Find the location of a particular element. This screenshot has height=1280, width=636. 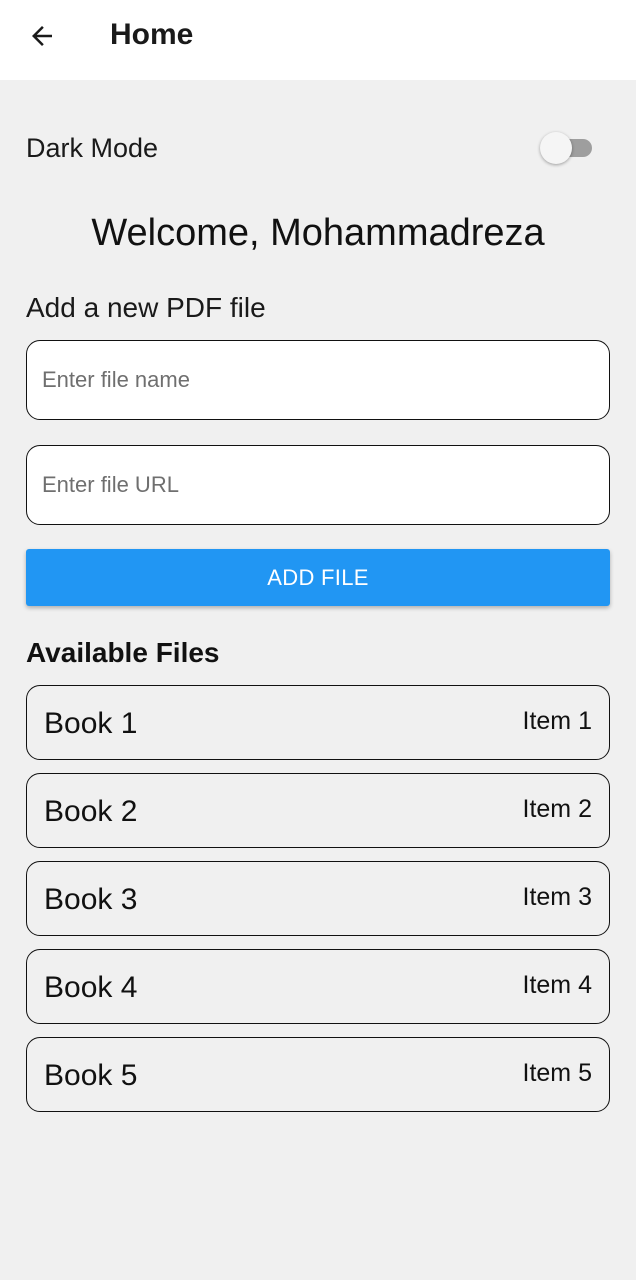

file-url-field is located at coordinates (318, 485).